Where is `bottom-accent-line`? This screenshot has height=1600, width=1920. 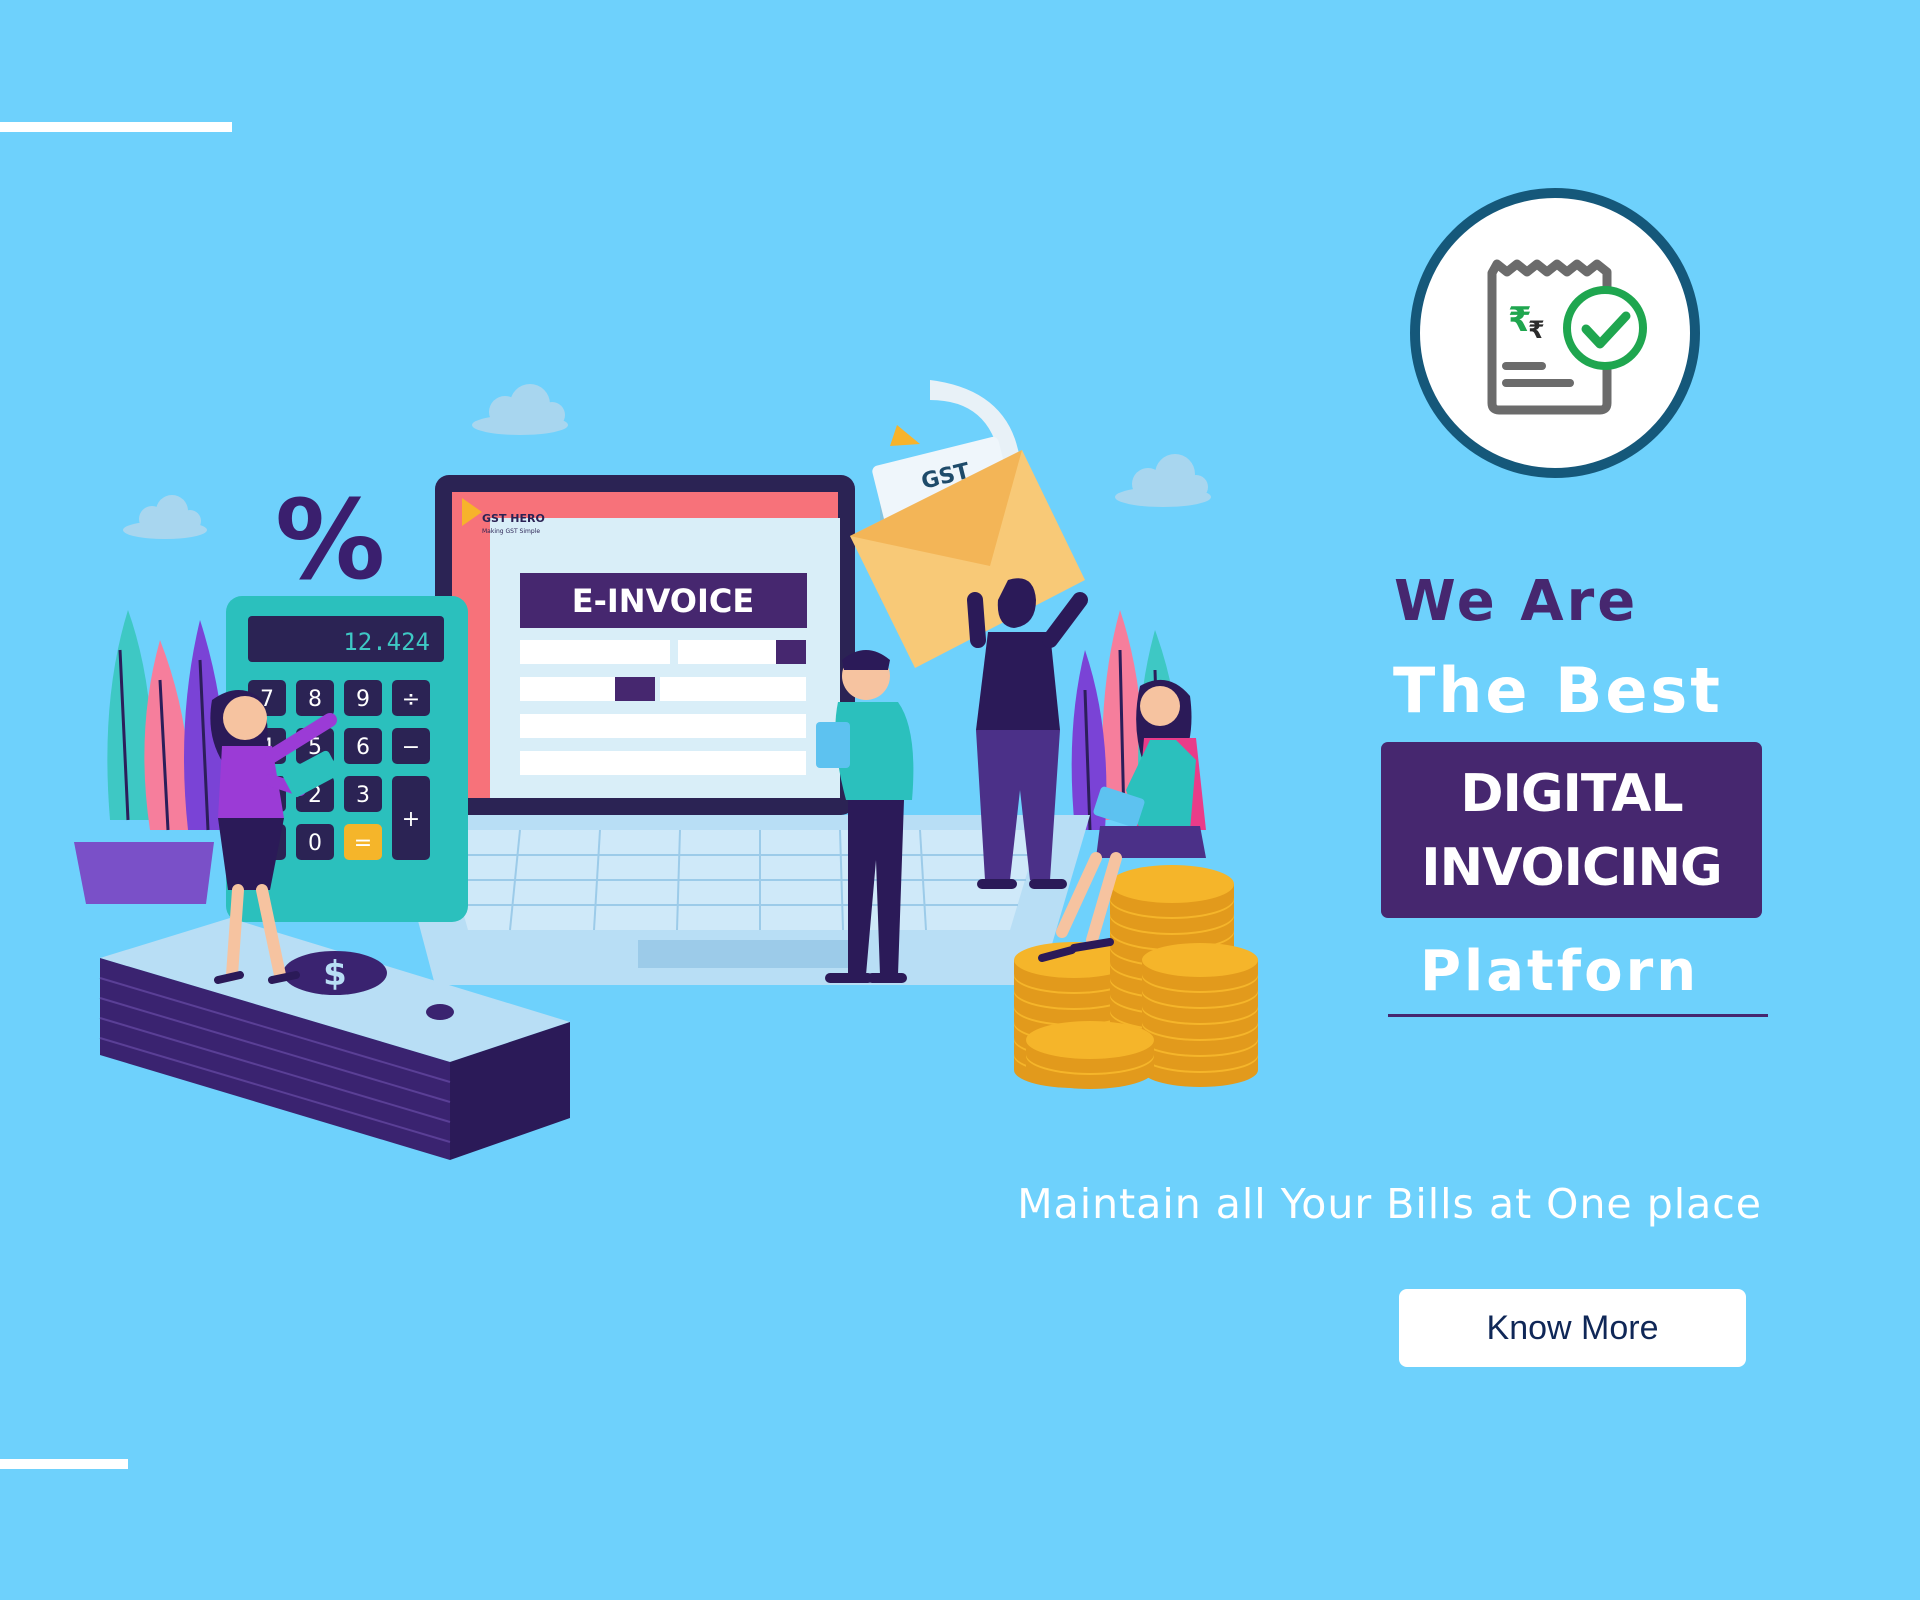
bottom-accent-line is located at coordinates (64, 1464).